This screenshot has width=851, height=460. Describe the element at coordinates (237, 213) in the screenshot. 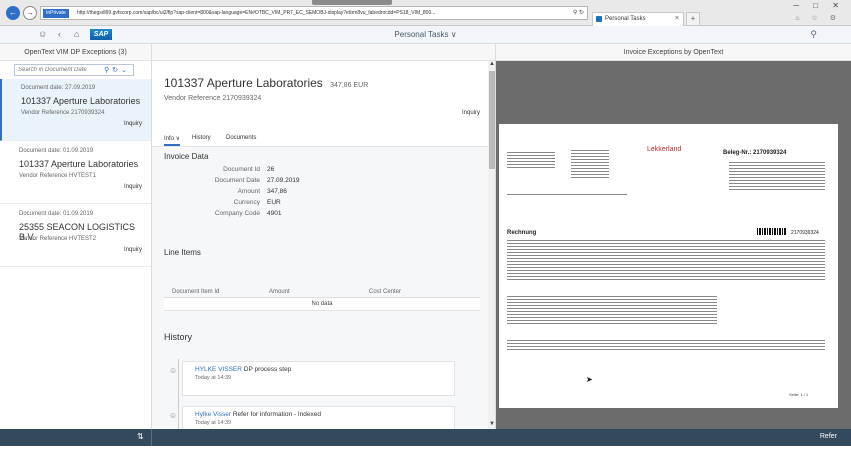

I see `form-label: Company Code` at that location.